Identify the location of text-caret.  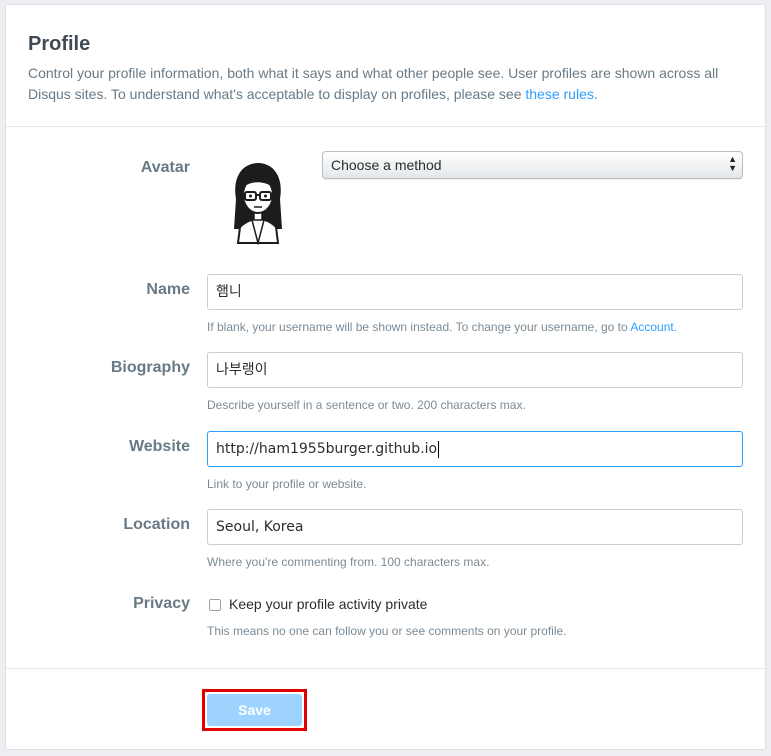
(439, 449).